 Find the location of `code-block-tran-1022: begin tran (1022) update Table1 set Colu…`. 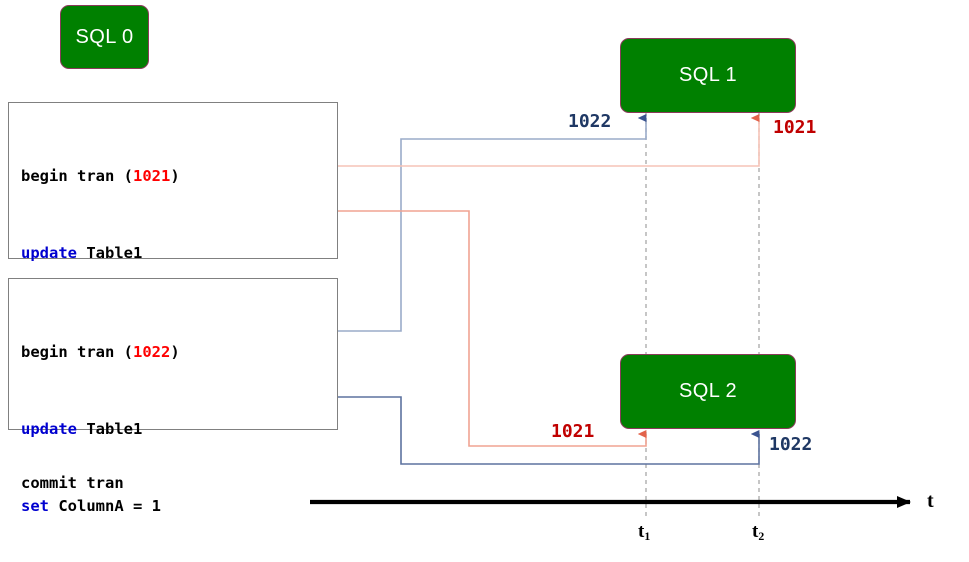

code-block-tran-1022: begin tran (1022) update Table1 set Colu… is located at coordinates (173, 396).